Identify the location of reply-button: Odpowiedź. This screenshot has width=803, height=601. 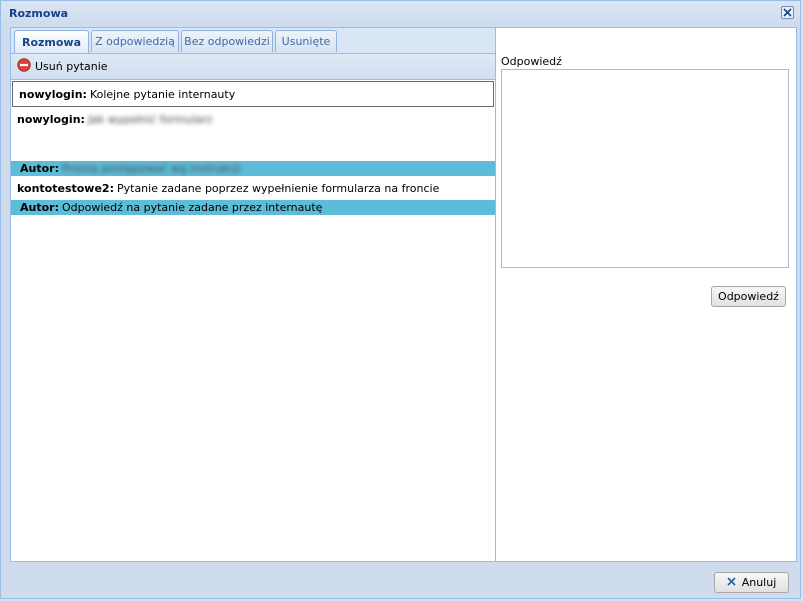
(748, 296).